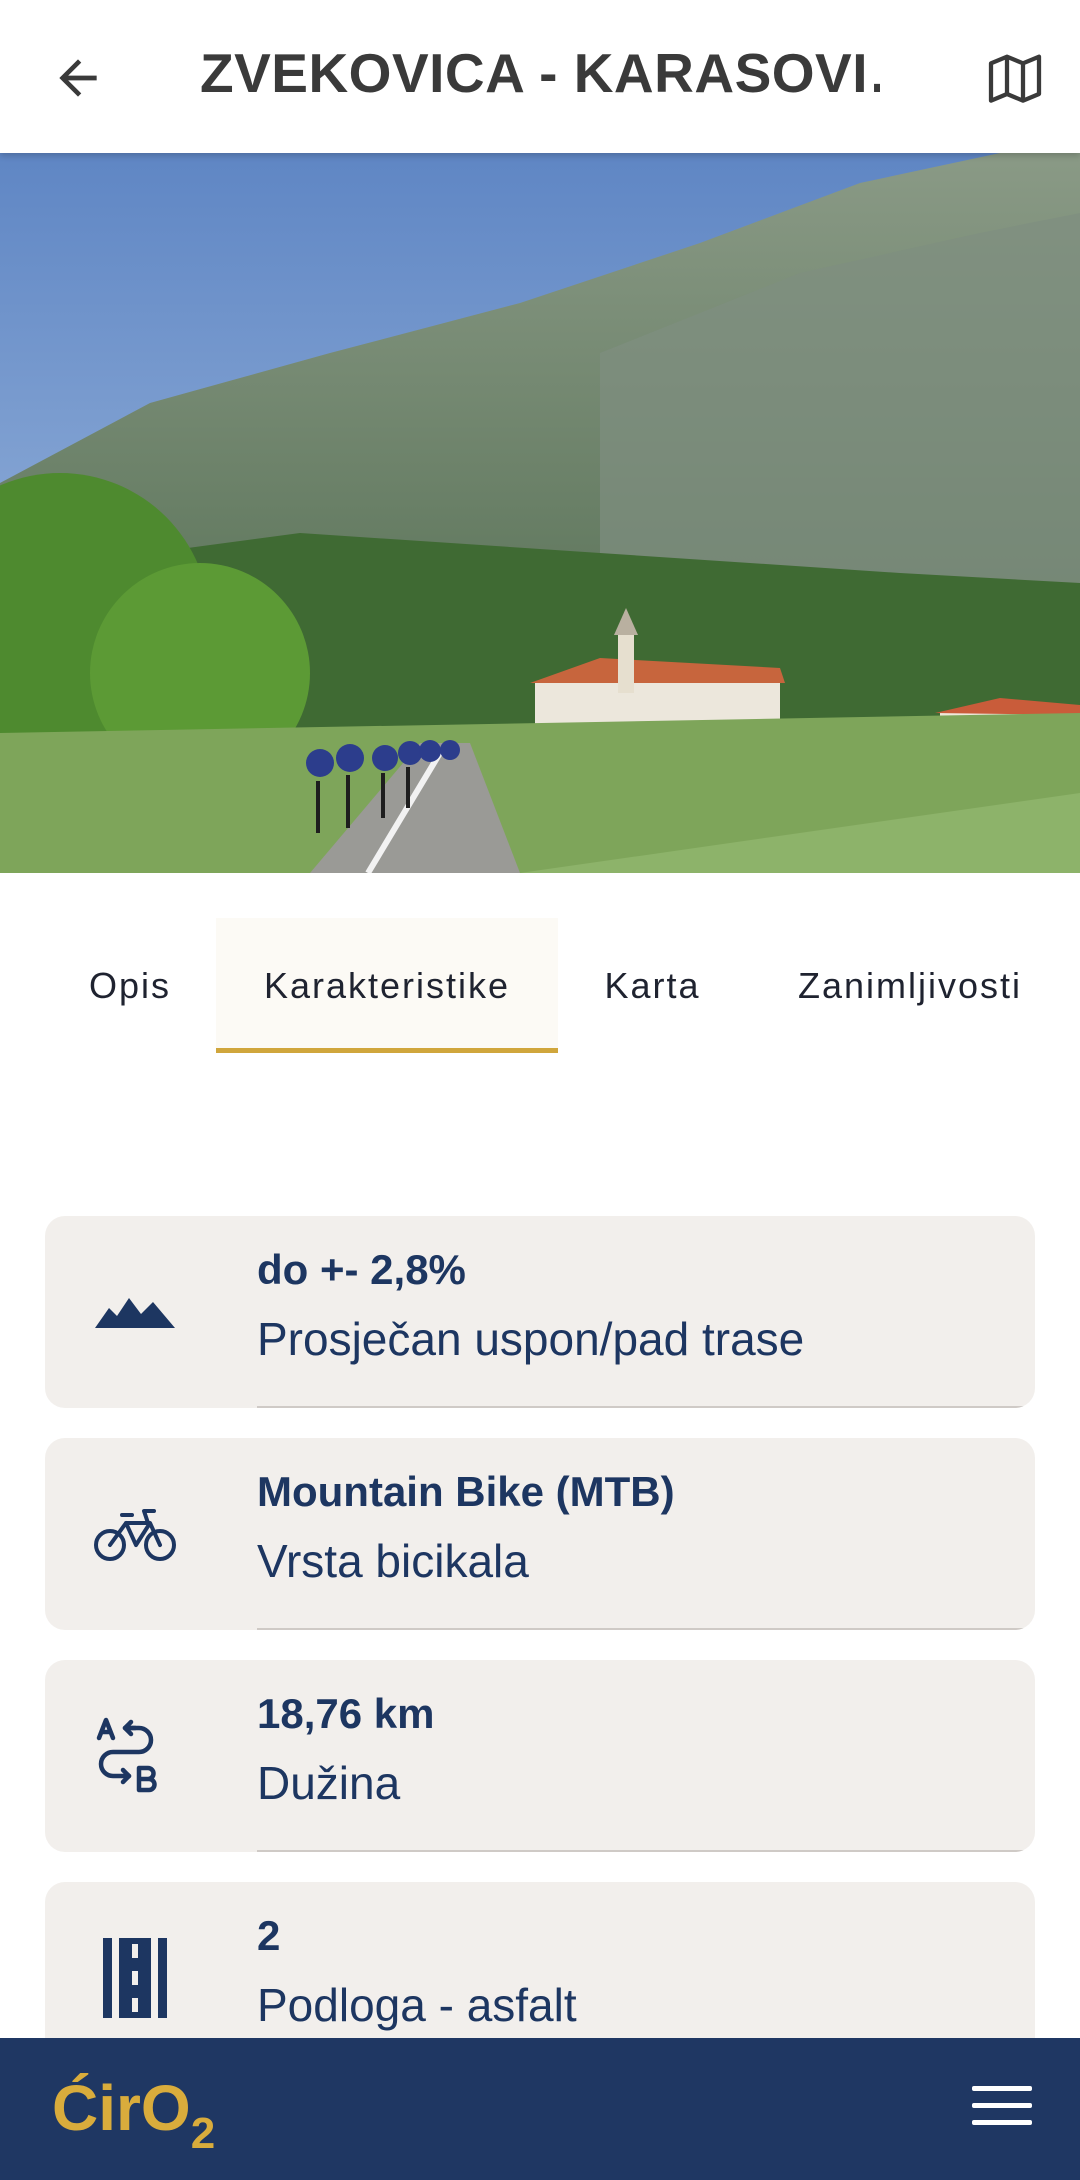  Describe the element at coordinates (329, 1783) in the screenshot. I see `characteristic-label: Dužina` at that location.